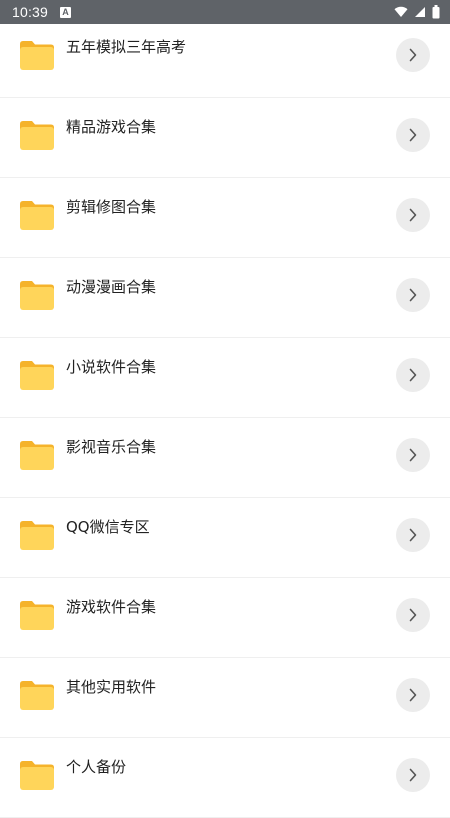 The width and height of the screenshot is (450, 818). Describe the element at coordinates (225, 458) in the screenshot. I see `folder-row: 影视音乐合集` at that location.